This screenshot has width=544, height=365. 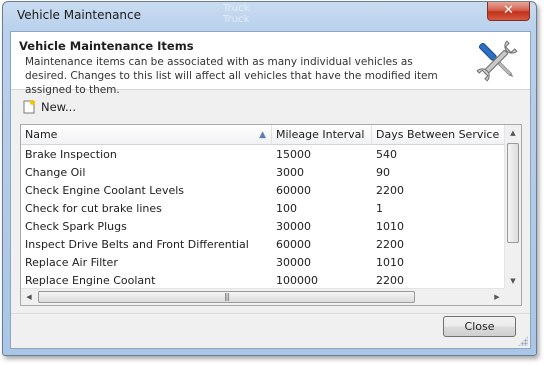 I want to click on cell-name: Change Oil, so click(x=55, y=172).